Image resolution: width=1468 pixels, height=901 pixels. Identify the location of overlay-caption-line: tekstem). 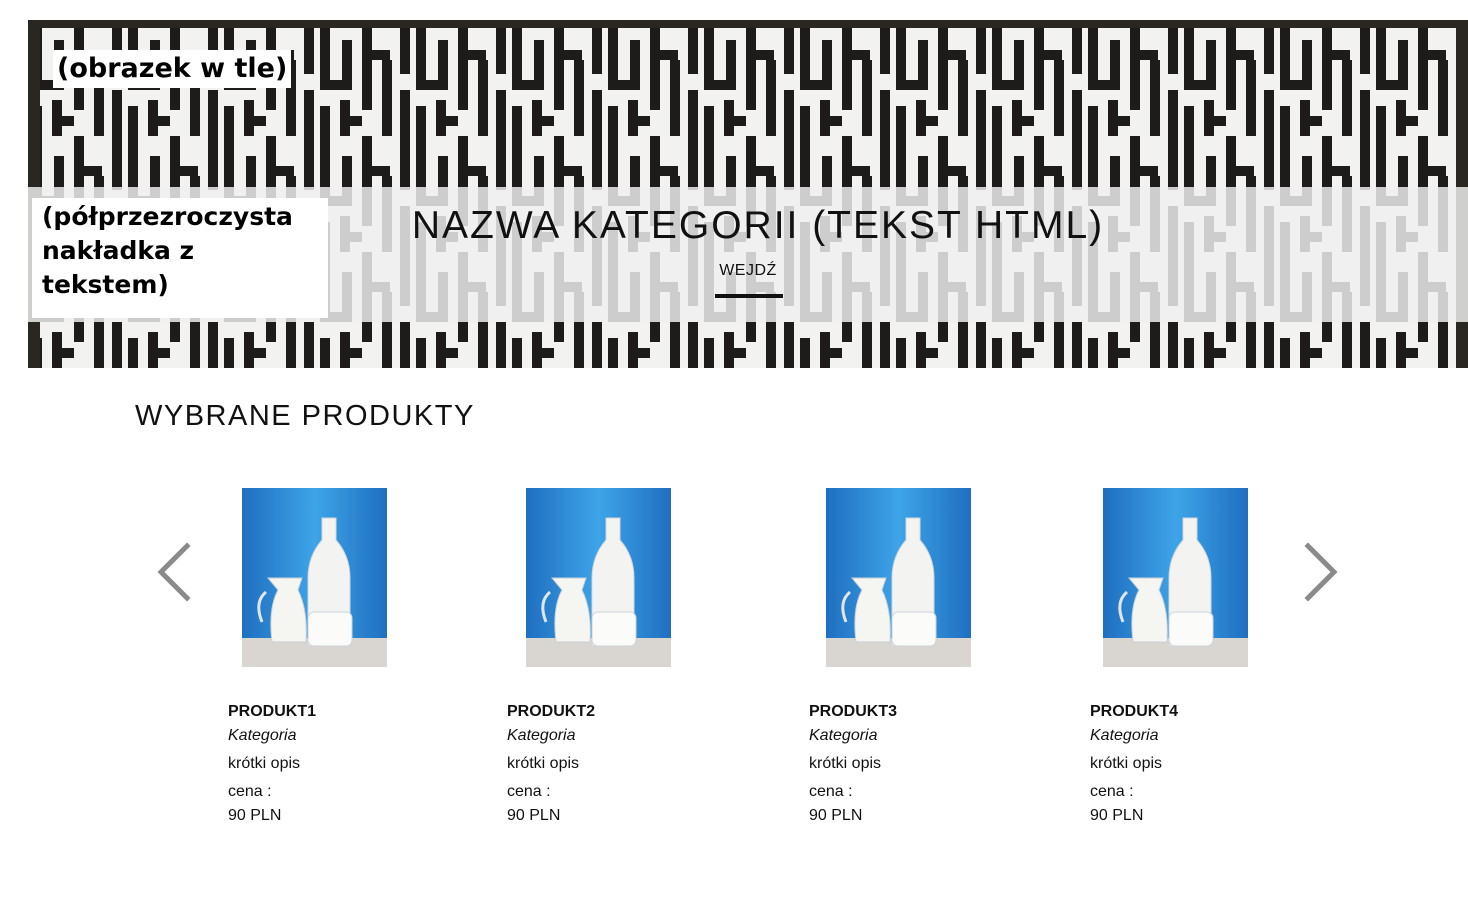
(105, 284).